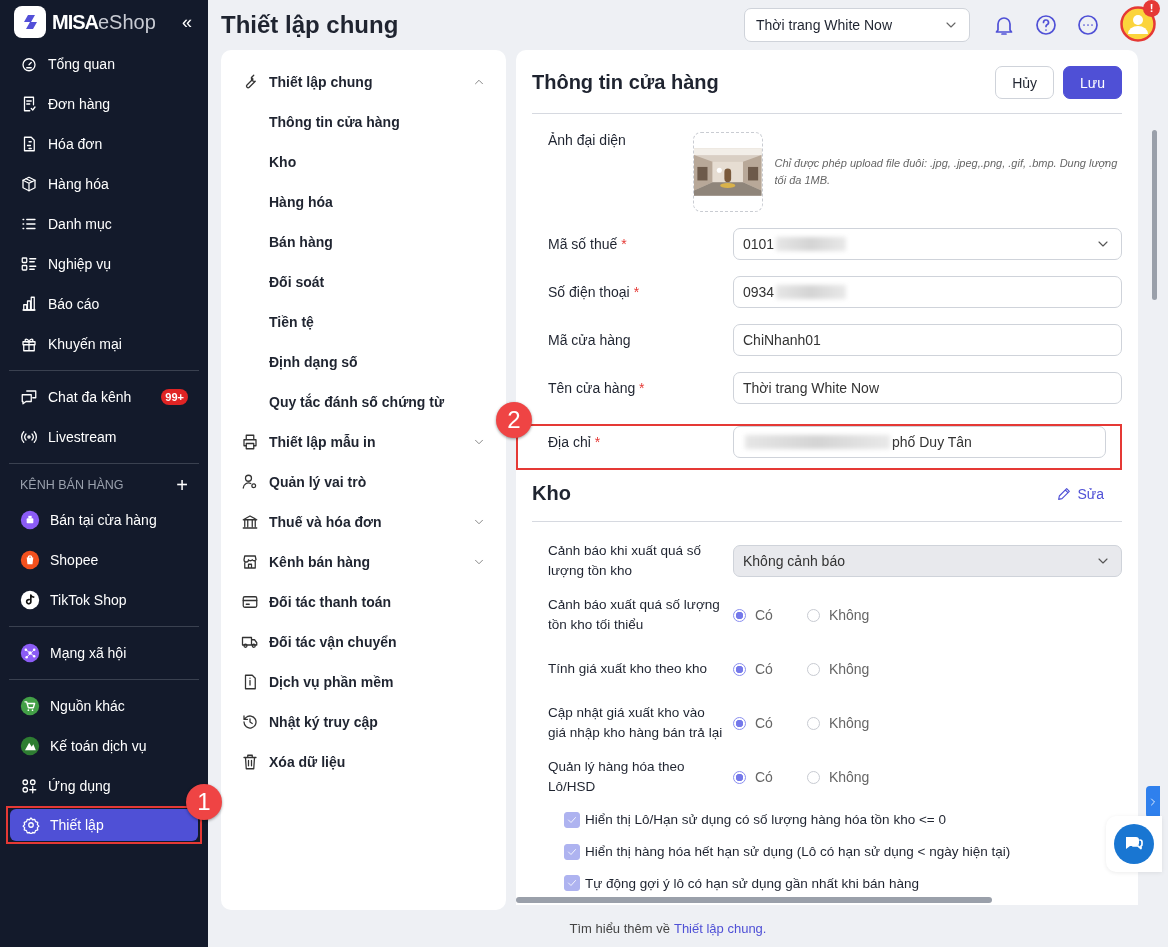  Describe the element at coordinates (250, 602) in the screenshot. I see `card-icon` at that location.